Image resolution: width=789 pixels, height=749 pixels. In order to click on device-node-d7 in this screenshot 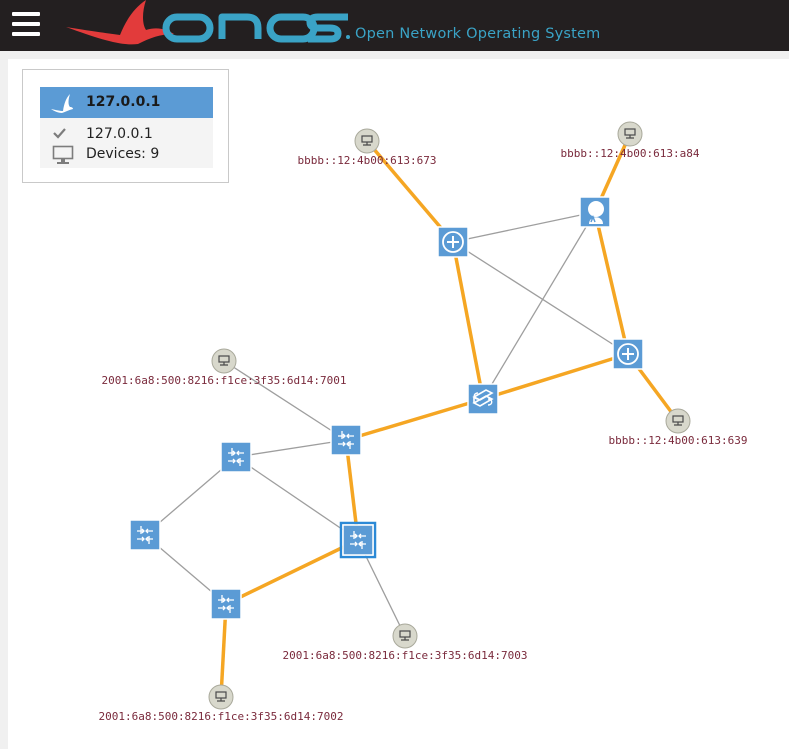, I will do `click(145, 535)`.